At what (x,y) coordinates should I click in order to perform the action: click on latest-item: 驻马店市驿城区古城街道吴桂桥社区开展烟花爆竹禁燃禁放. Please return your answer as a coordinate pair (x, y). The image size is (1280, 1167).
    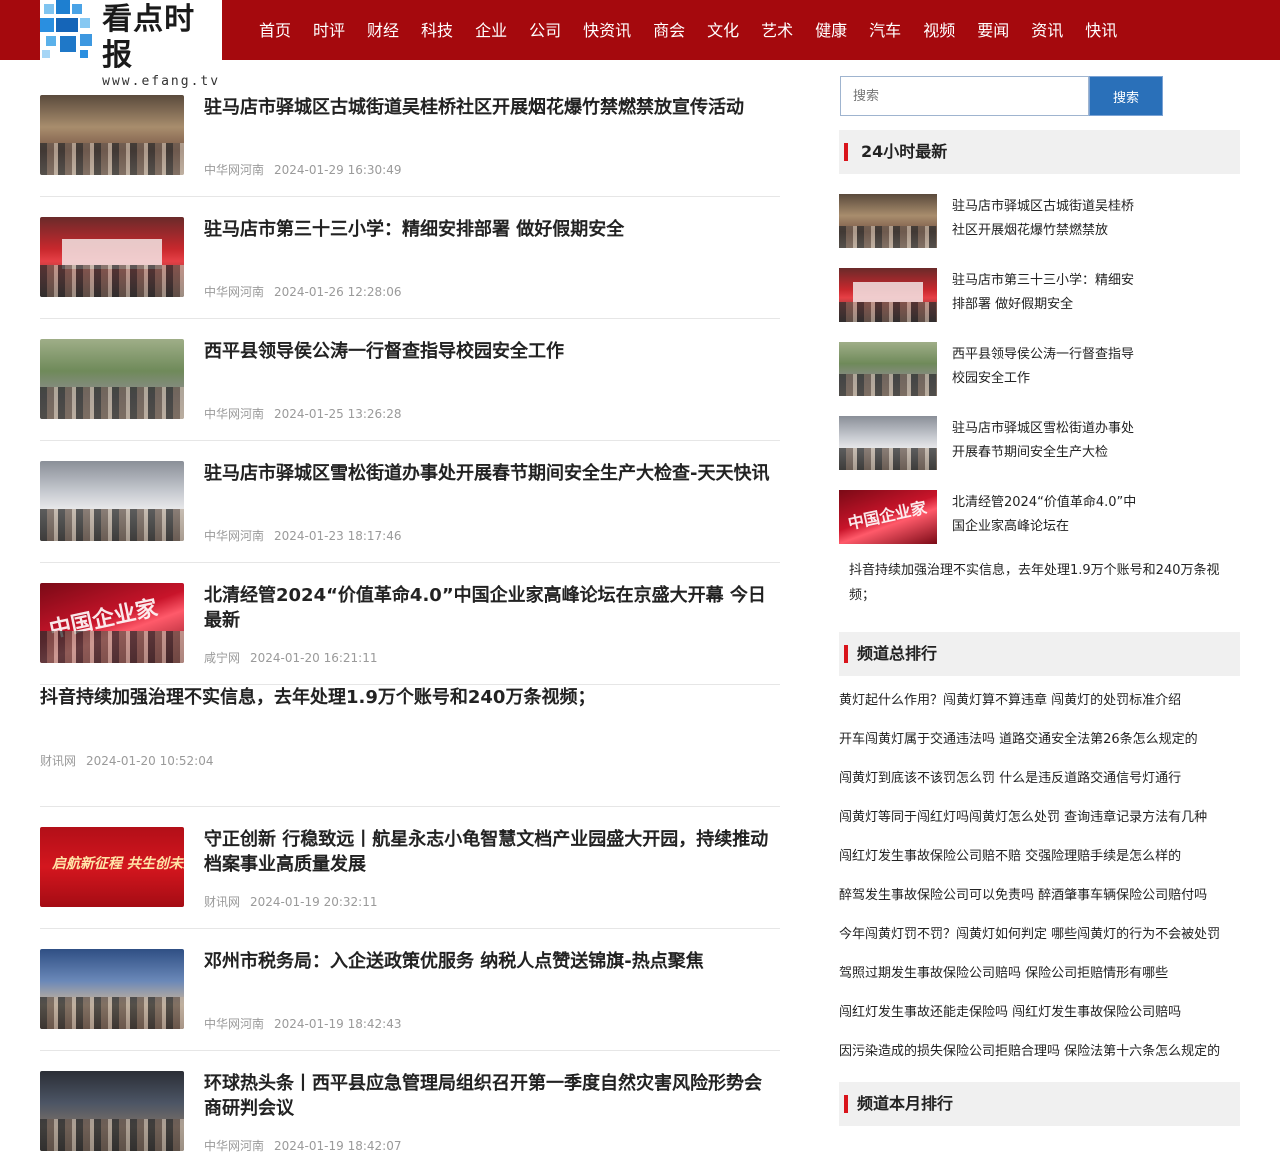
    Looking at the image, I should click on (1039, 231).